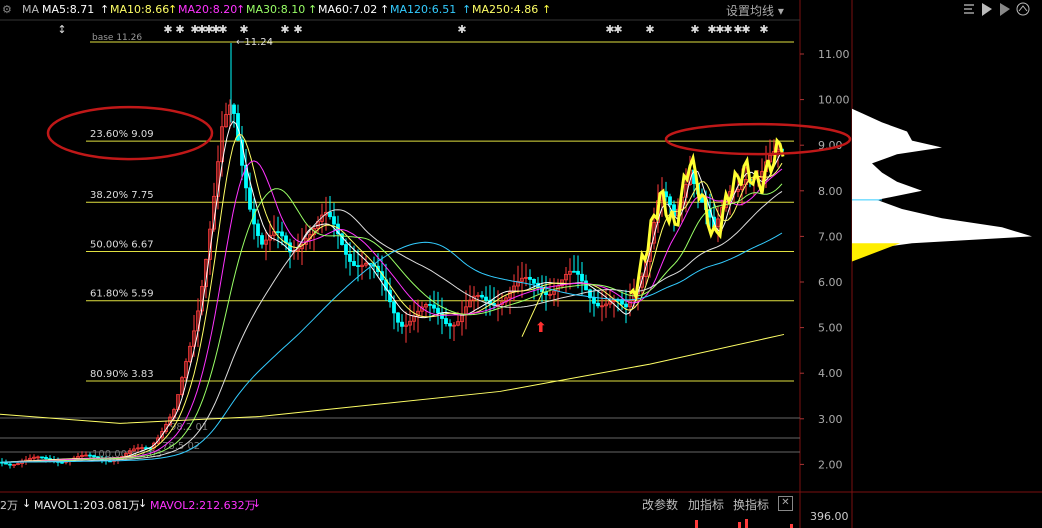  What do you see at coordinates (423, 9) in the screenshot?
I see `ma120-label: MA120:6.51` at bounding box center [423, 9].